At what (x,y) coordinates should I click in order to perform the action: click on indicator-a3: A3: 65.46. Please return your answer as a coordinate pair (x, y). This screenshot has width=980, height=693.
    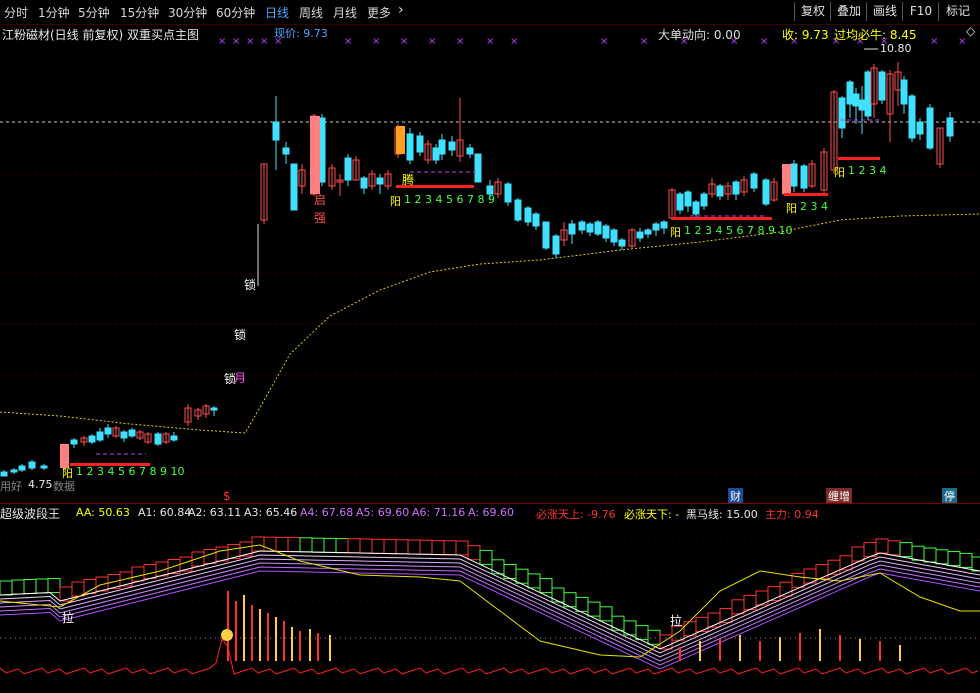
    Looking at the image, I should click on (271, 512).